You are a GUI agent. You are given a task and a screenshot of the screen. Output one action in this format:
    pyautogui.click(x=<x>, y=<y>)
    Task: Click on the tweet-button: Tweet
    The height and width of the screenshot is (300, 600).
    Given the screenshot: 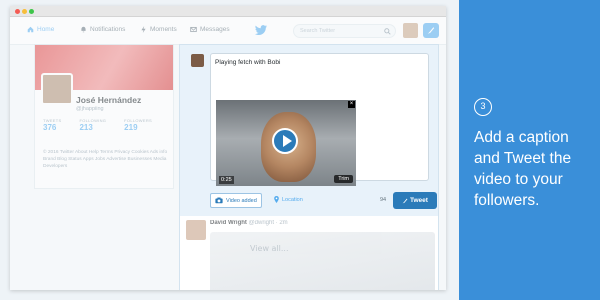 What is the action you would take?
    pyautogui.click(x=415, y=200)
    